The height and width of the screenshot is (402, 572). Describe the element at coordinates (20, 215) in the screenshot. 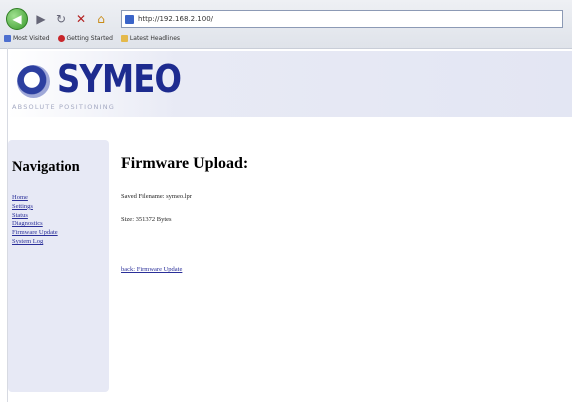

I see `nav-link-status: Status` at that location.